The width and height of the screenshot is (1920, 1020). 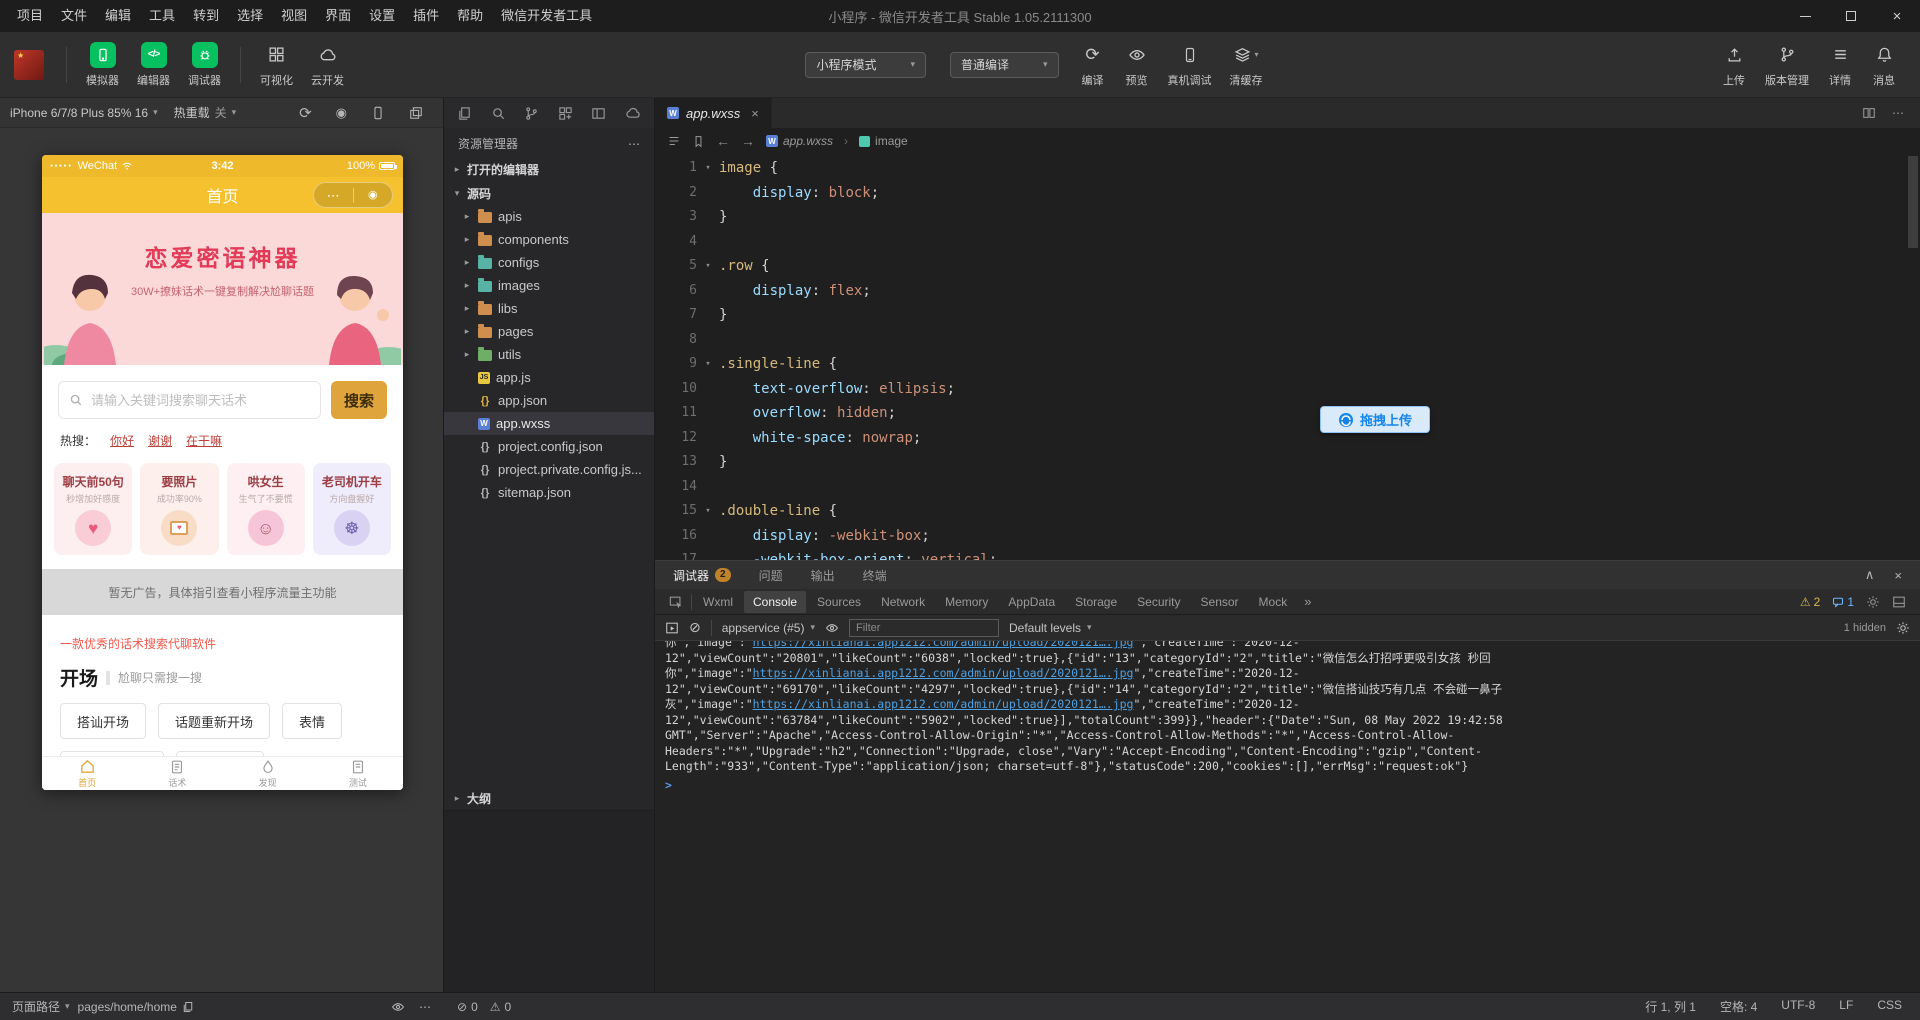 I want to click on close-tab-icon: ×, so click(x=755, y=113).